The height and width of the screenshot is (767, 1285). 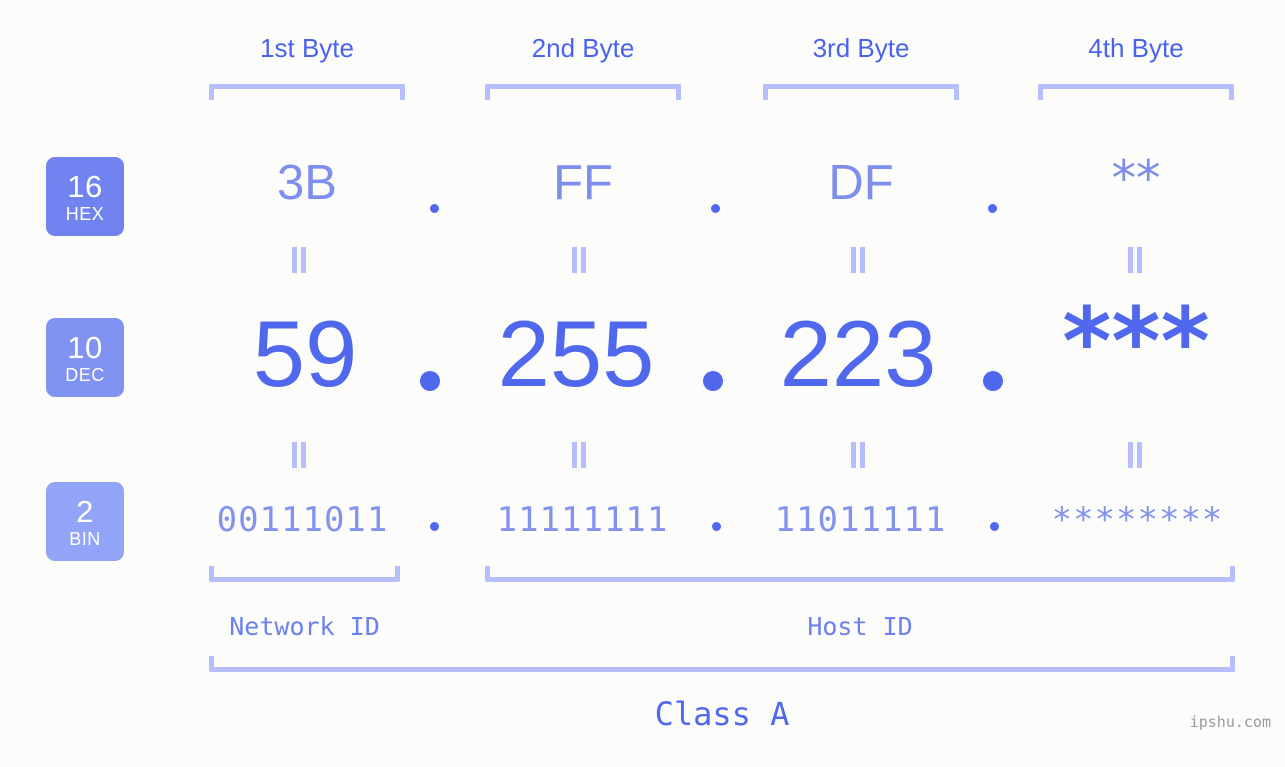 What do you see at coordinates (576, 353) in the screenshot?
I see `dec-value-byte-2: 255` at bounding box center [576, 353].